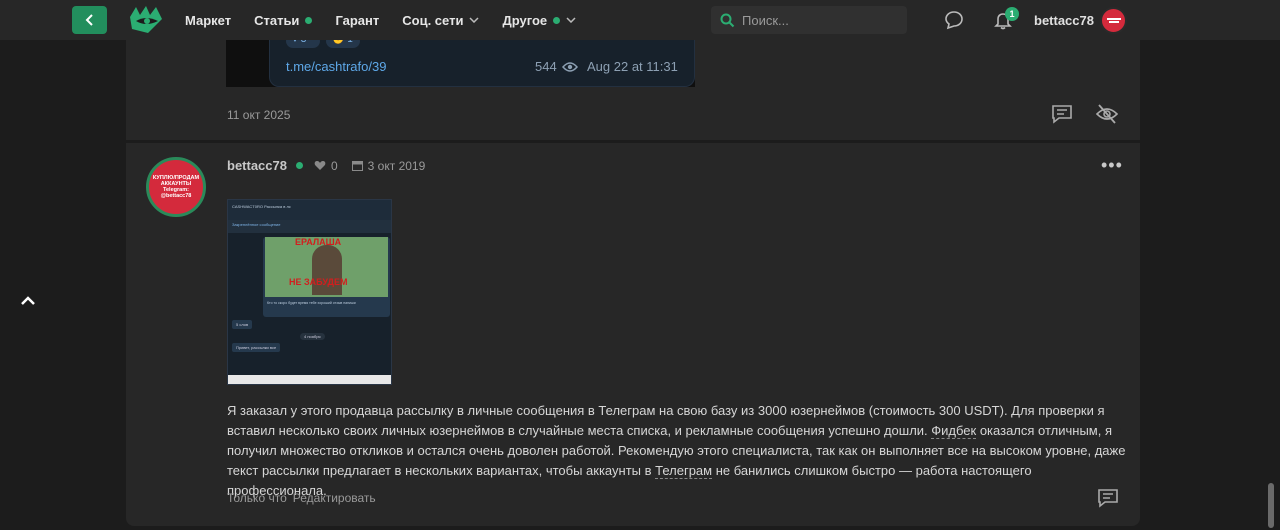 This screenshot has height=530, width=1280. What do you see at coordinates (312, 336) in the screenshot?
I see `shot-day: 4 ноября` at bounding box center [312, 336].